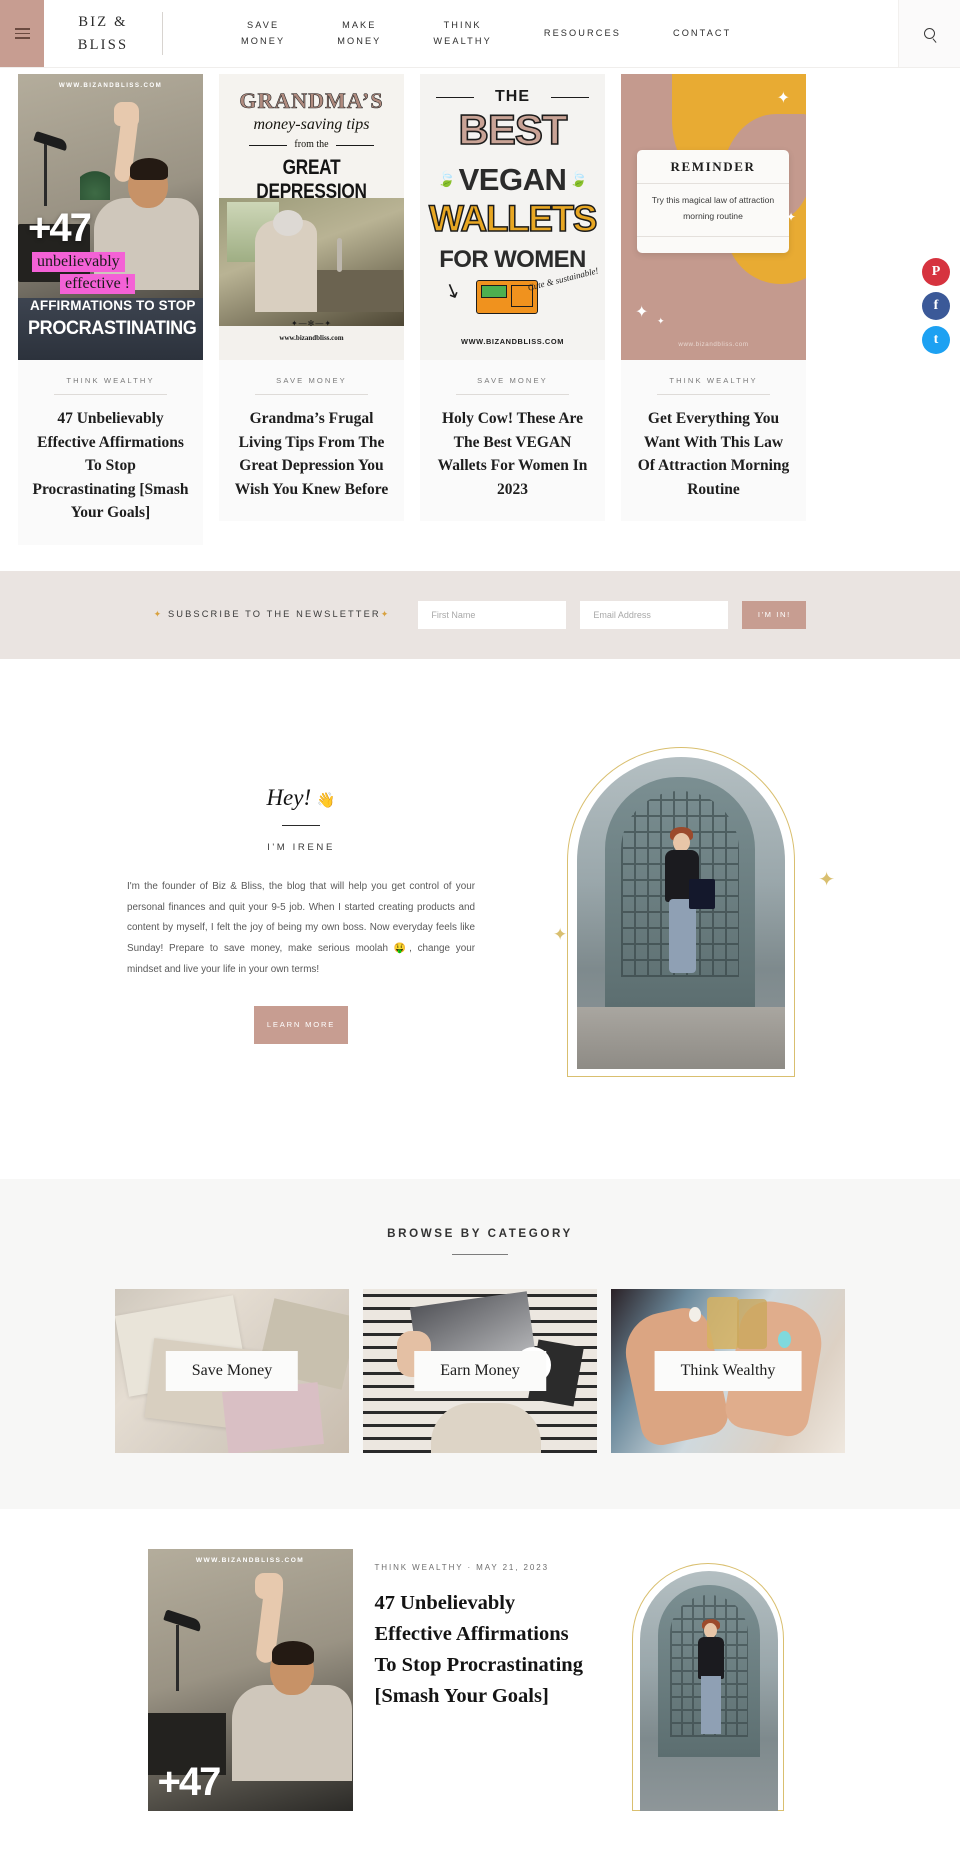 The width and height of the screenshot is (960, 1875). I want to click on post-thumbnail: WWW.BIZANDBLISS.COM +47, so click(250, 1680).